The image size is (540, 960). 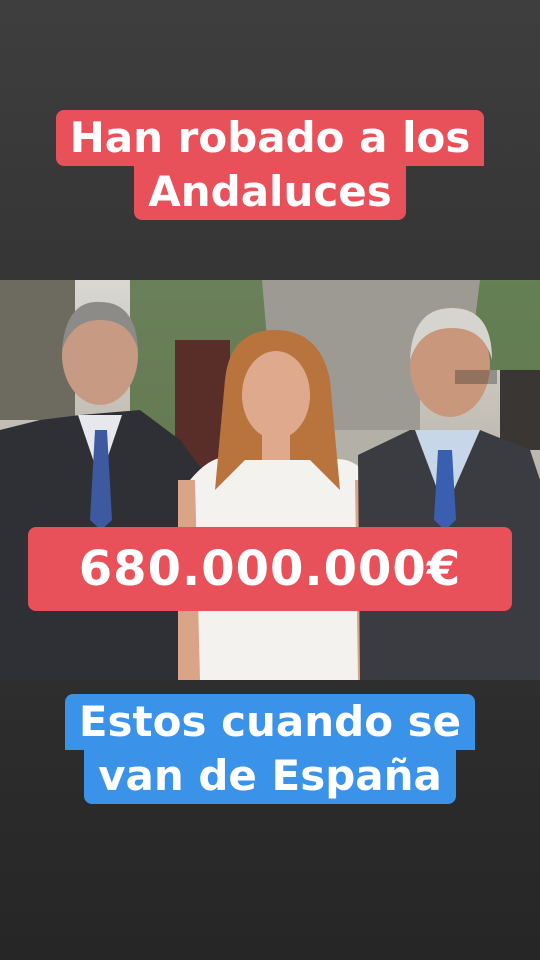 I want to click on amount-badge: 680.000.000€, so click(x=270, y=569).